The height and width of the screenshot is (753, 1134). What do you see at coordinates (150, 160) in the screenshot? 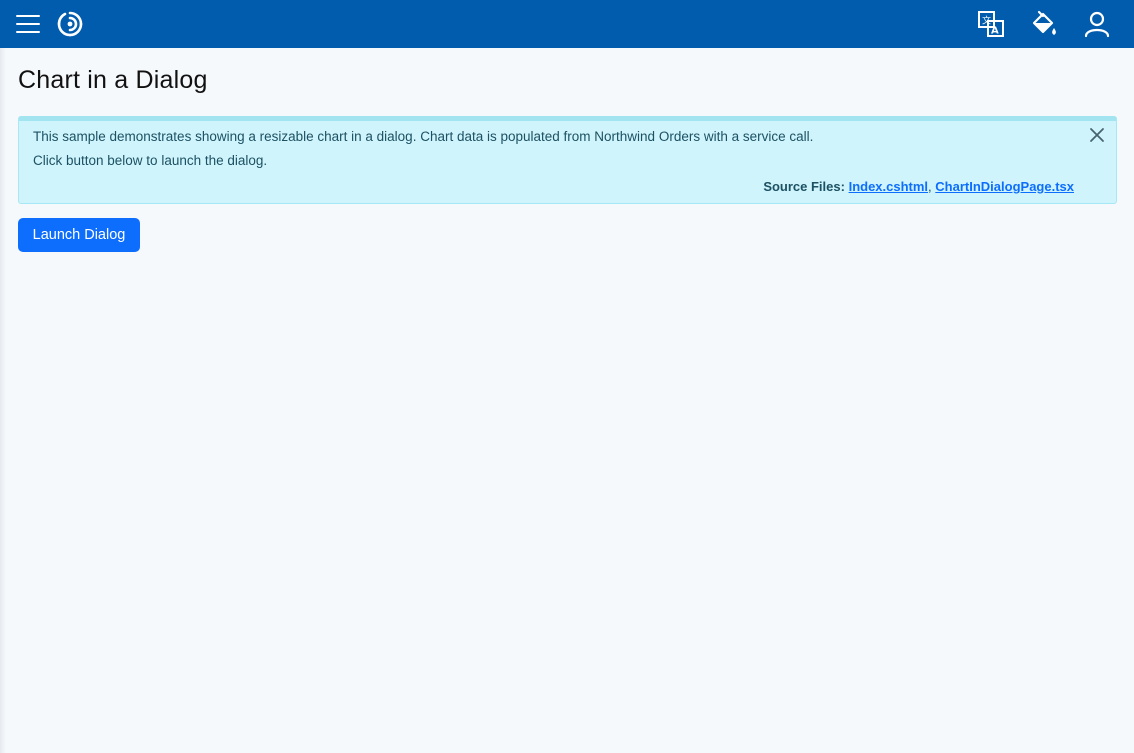
I see `alert-instruction: Click button below to launch the dialog.` at bounding box center [150, 160].